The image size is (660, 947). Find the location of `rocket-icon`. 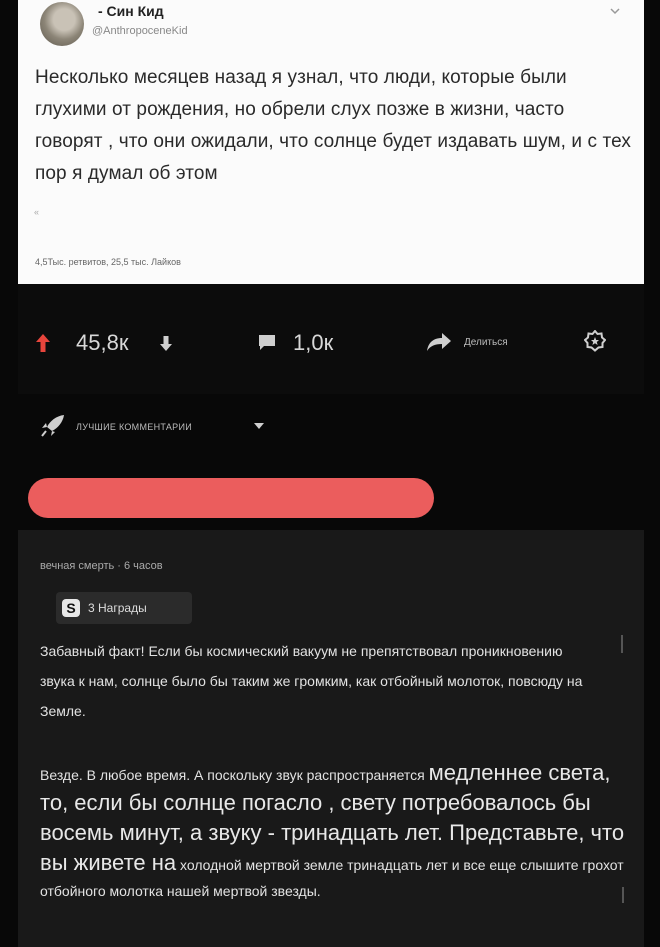

rocket-icon is located at coordinates (52, 426).